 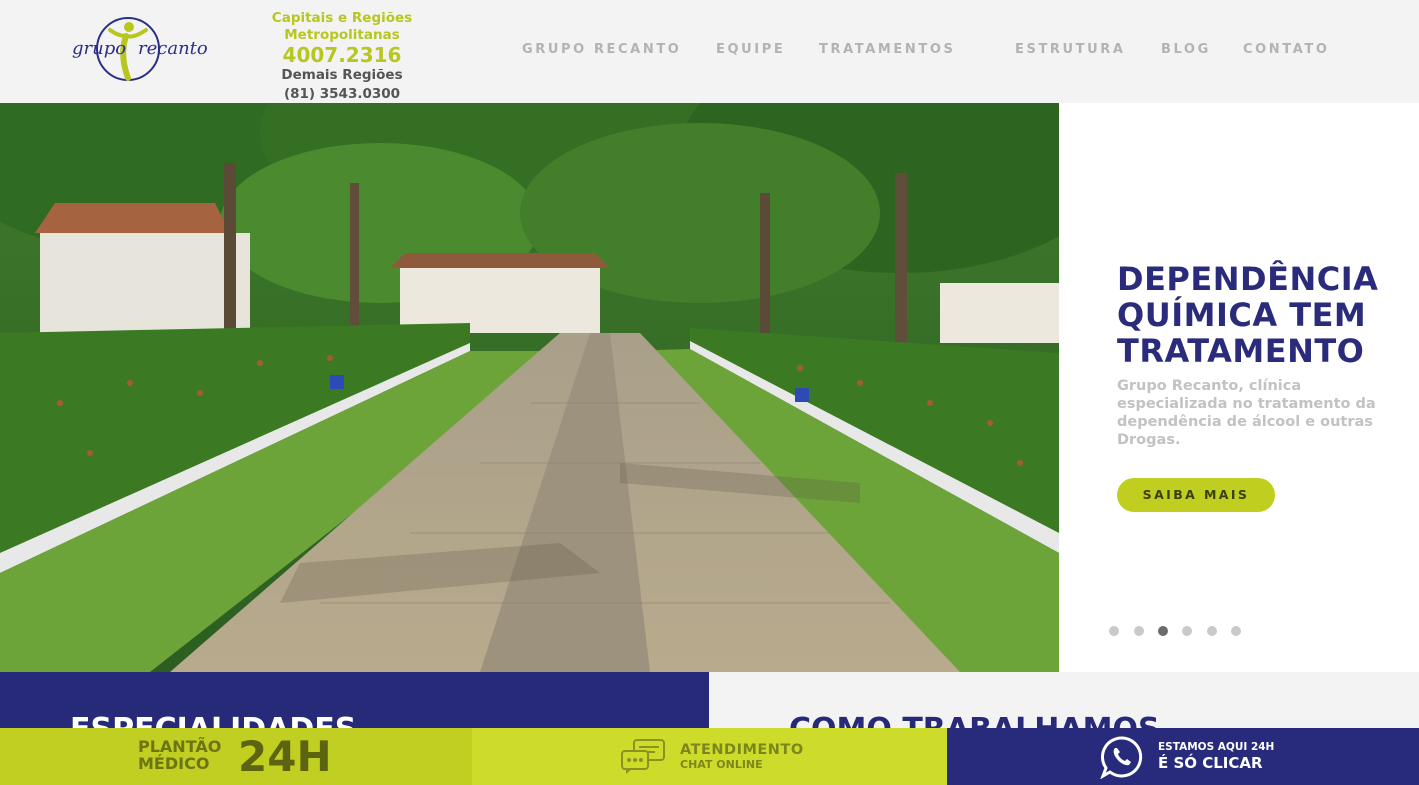 I want to click on contact-other-phone: (81) 3543.0300, so click(x=342, y=94).